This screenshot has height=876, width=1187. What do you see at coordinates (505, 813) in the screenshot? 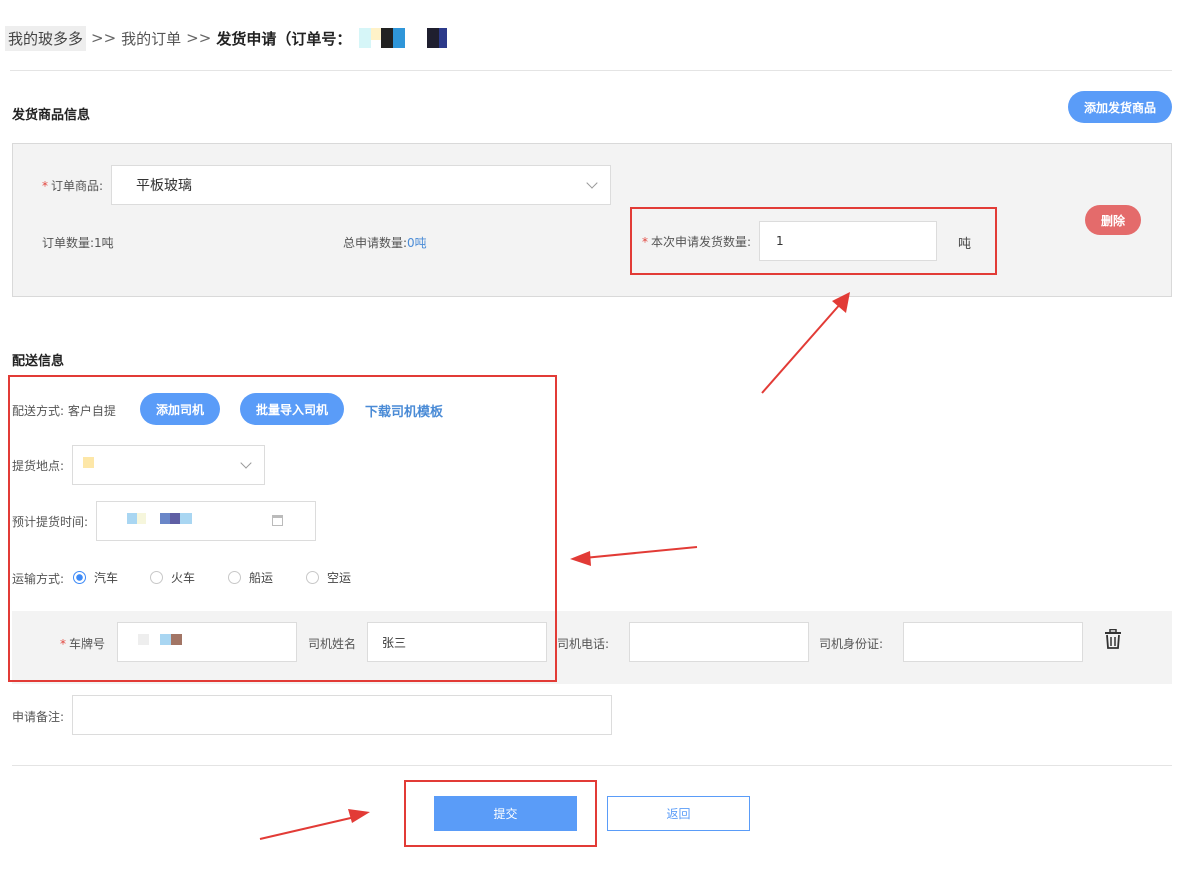
I see `submit-button: 提交` at bounding box center [505, 813].